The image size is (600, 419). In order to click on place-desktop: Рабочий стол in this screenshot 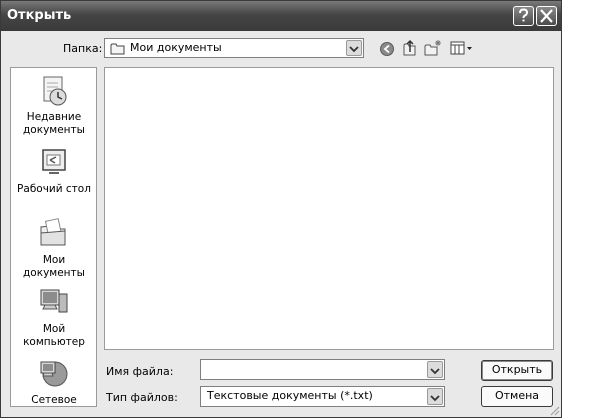, I will do `click(54, 171)`.